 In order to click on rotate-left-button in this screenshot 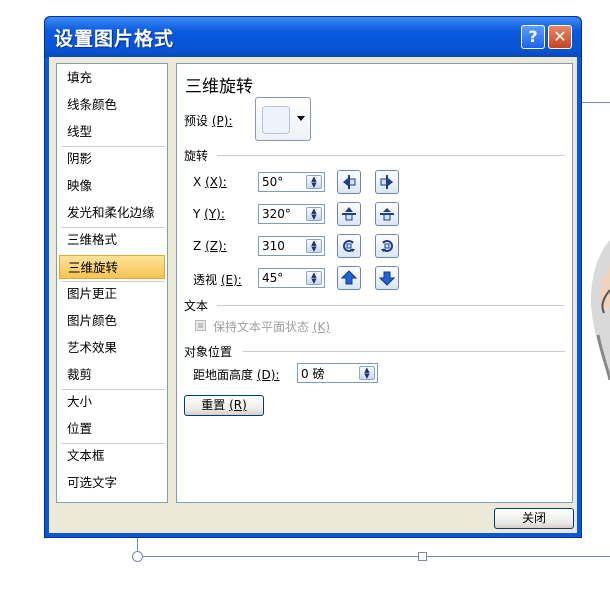, I will do `click(349, 182)`.